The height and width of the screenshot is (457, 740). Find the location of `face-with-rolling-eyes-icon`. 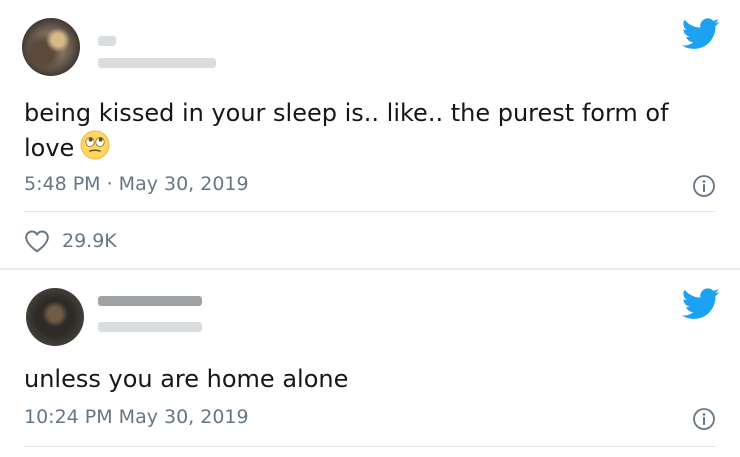

face-with-rolling-eyes-icon is located at coordinates (95, 149).